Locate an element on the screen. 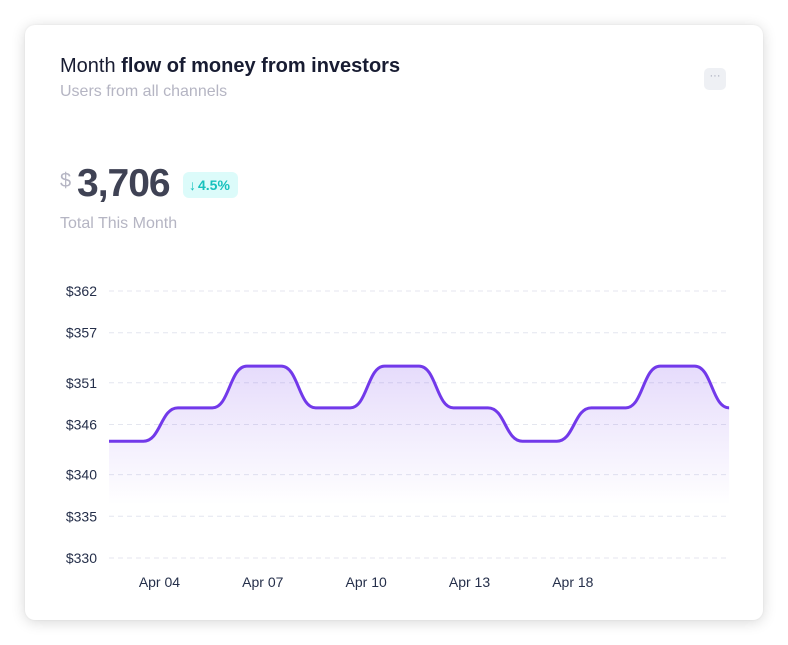 This screenshot has height=645, width=788. x-tick-label: Apr 10 is located at coordinates (366, 582).